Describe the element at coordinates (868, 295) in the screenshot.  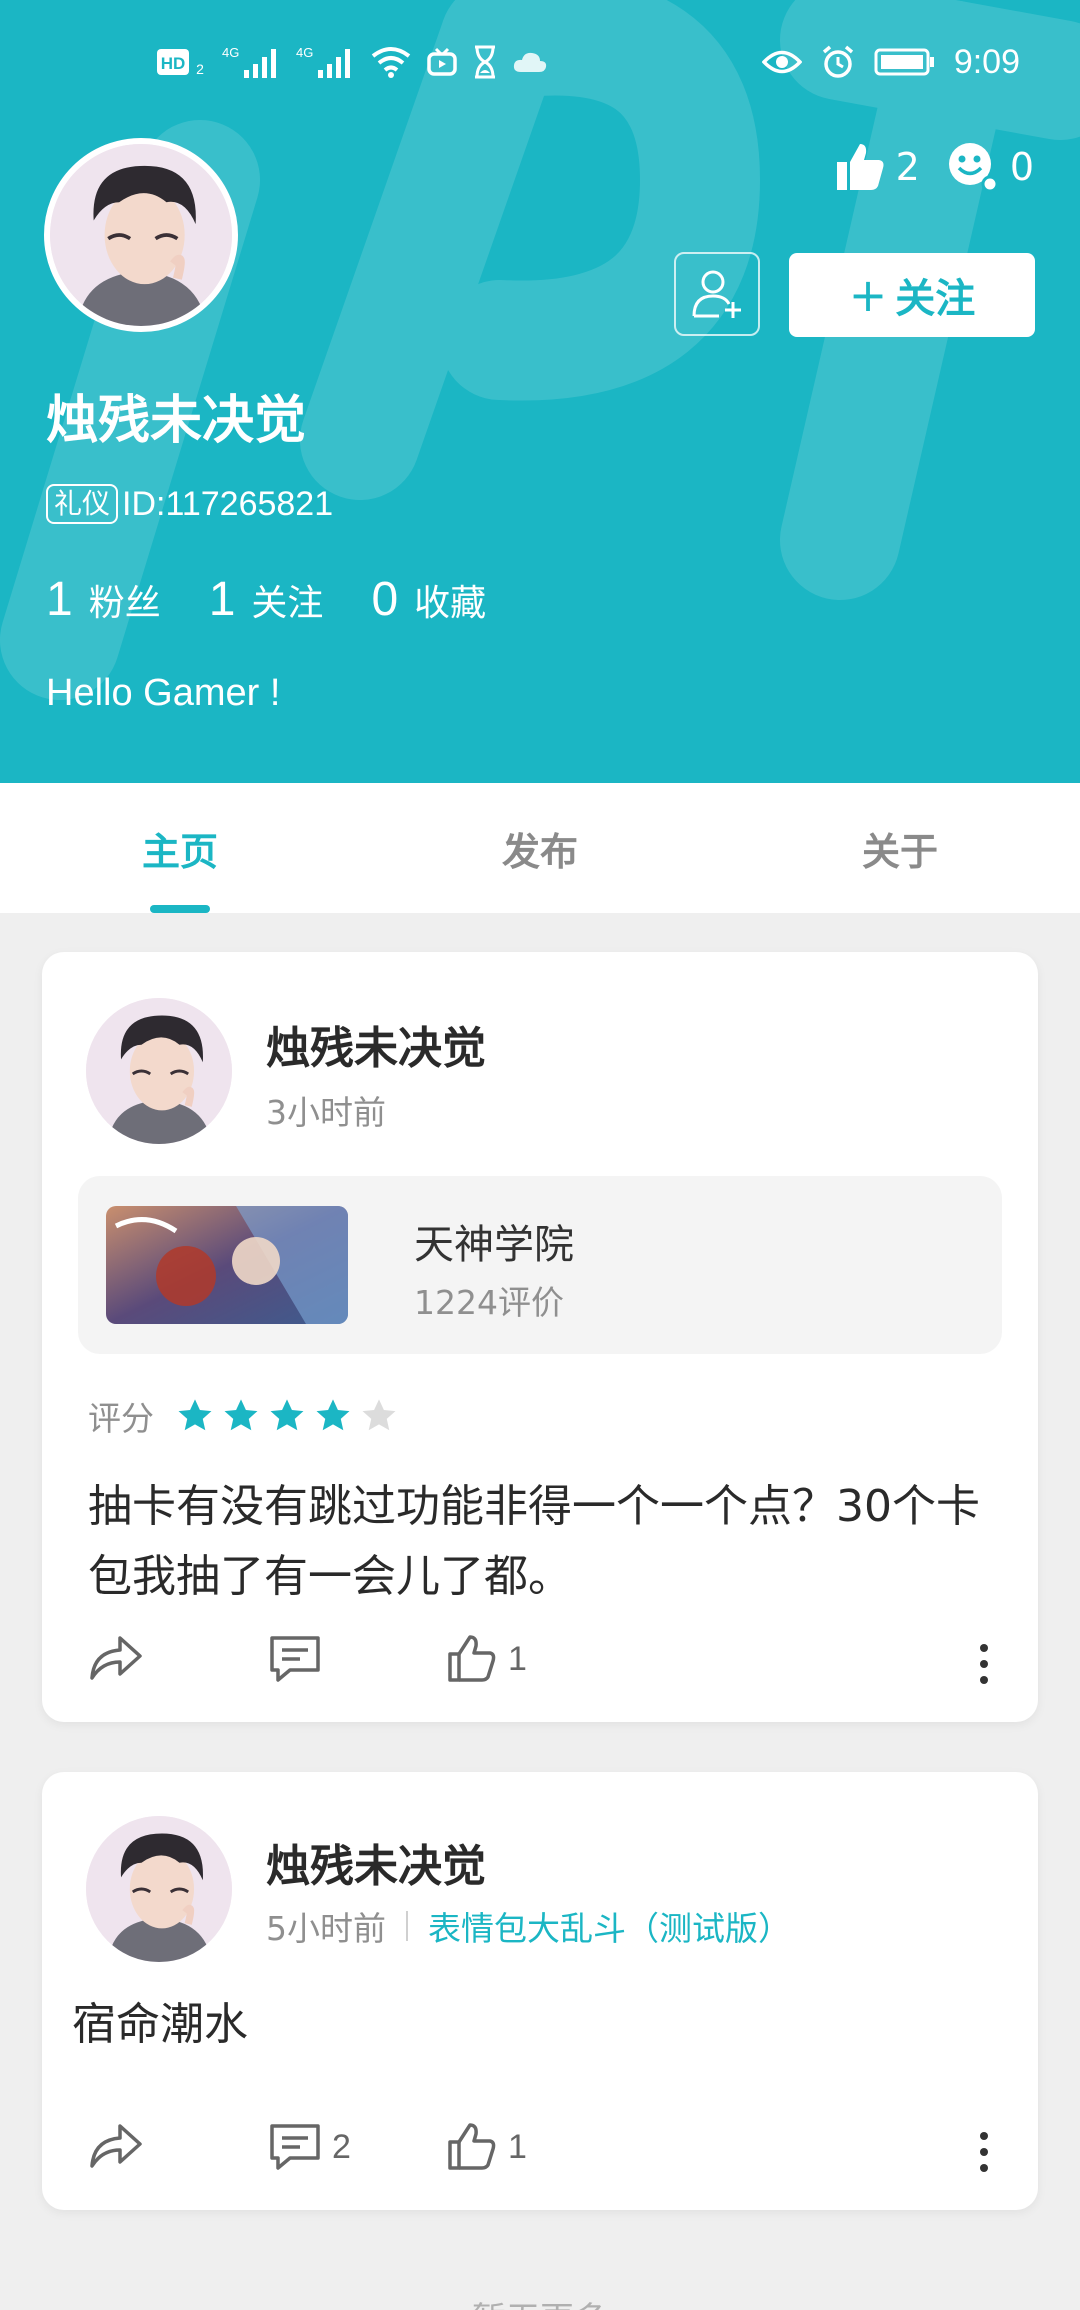
I see `plus-icon: +` at that location.